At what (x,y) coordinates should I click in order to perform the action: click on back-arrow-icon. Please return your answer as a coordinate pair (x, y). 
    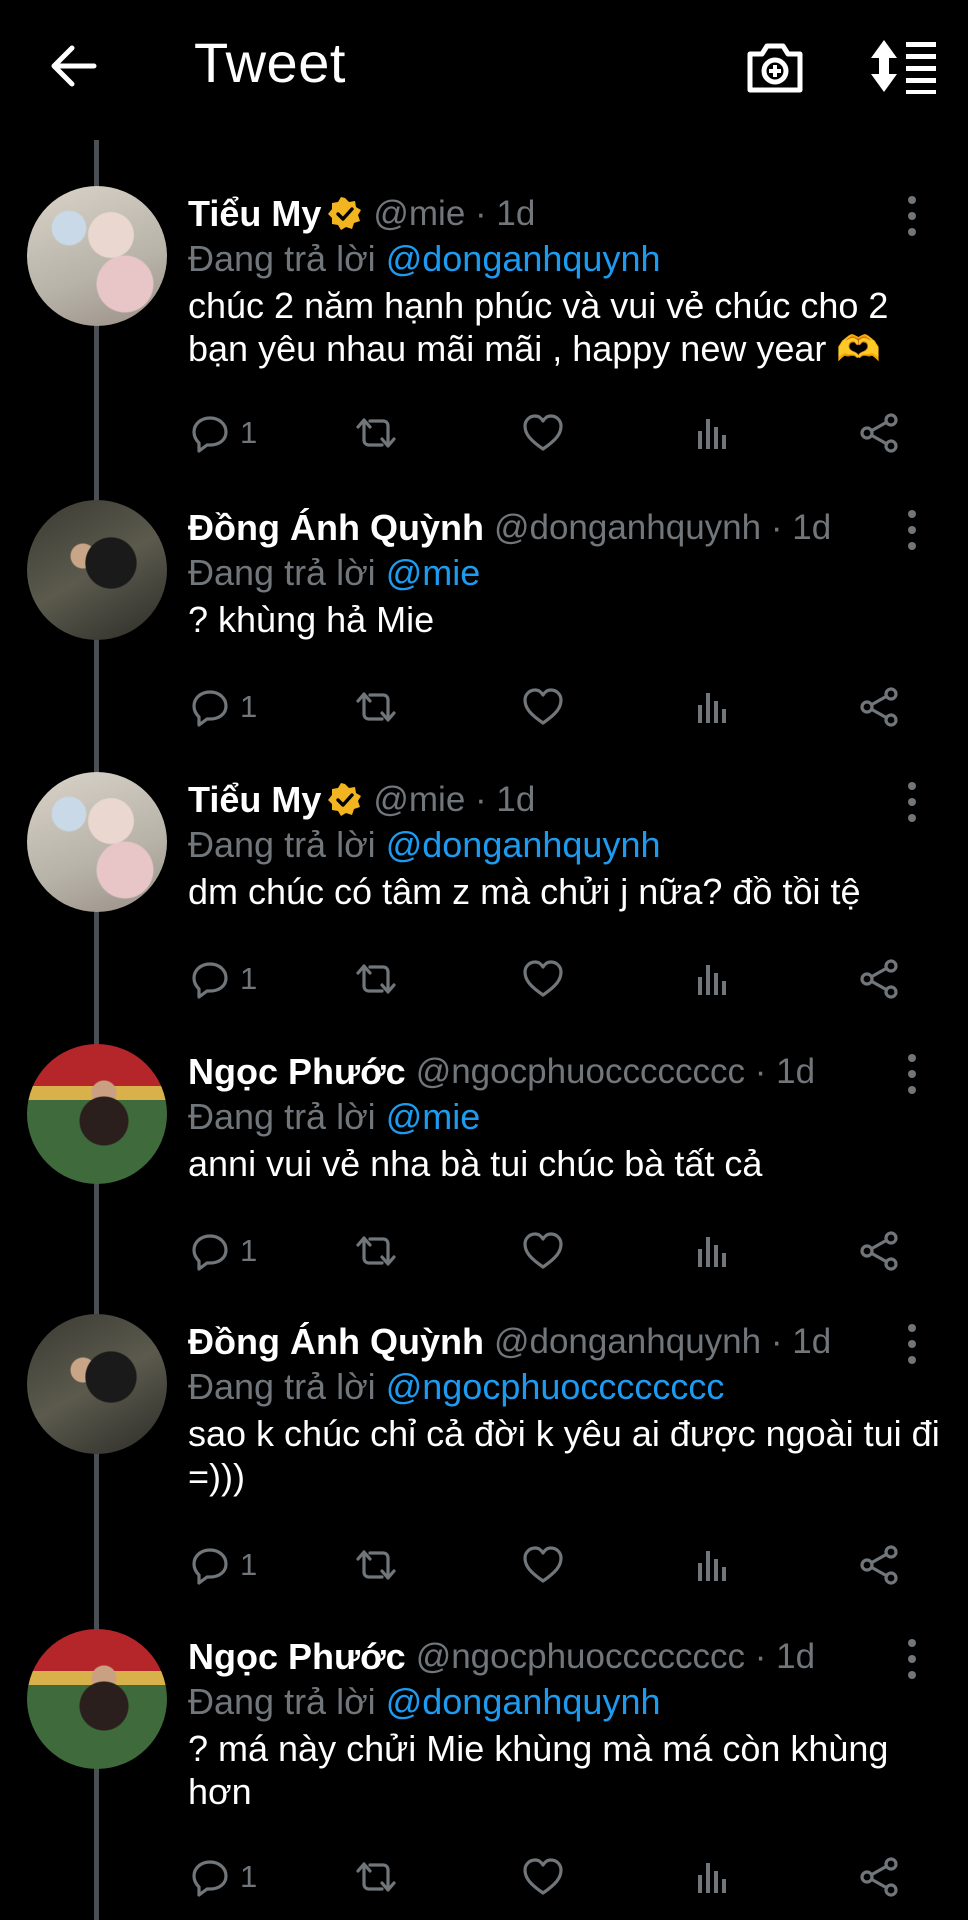
    Looking at the image, I should click on (76, 66).